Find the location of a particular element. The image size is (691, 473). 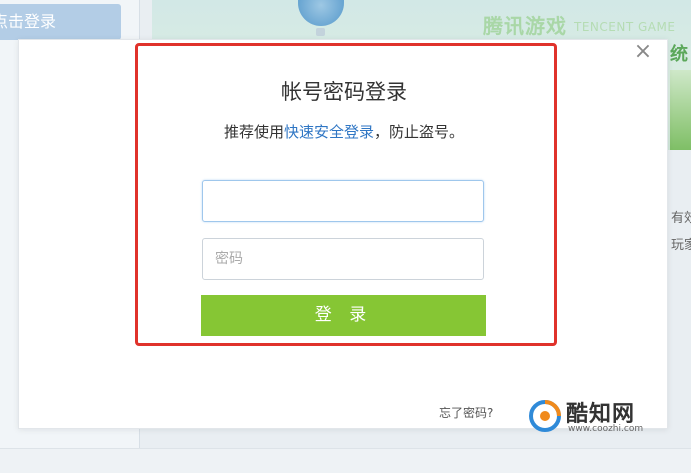

watermark: 酷知网 www.coozhi.com is located at coordinates (608, 419).